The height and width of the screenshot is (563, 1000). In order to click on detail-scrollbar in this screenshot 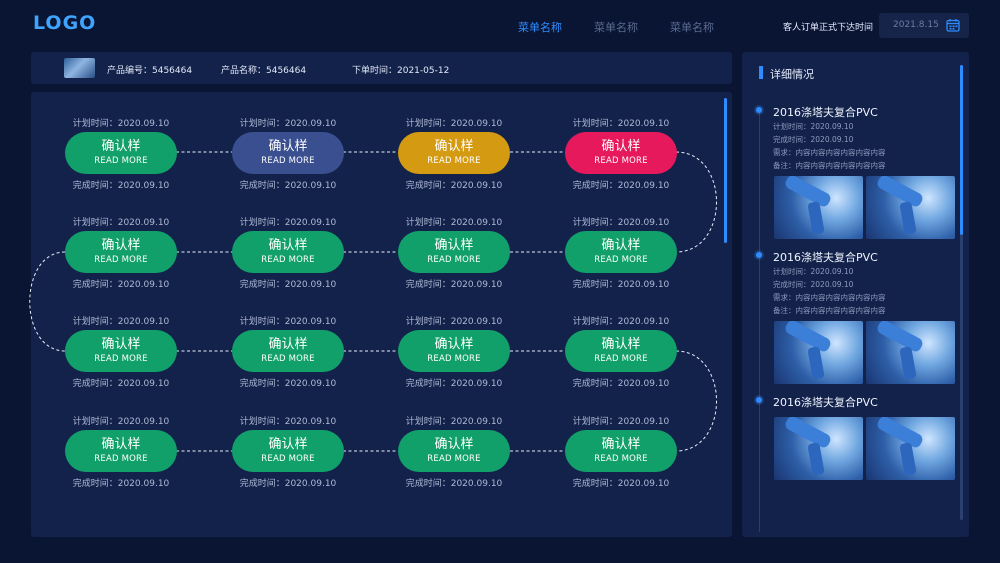, I will do `click(961, 150)`.